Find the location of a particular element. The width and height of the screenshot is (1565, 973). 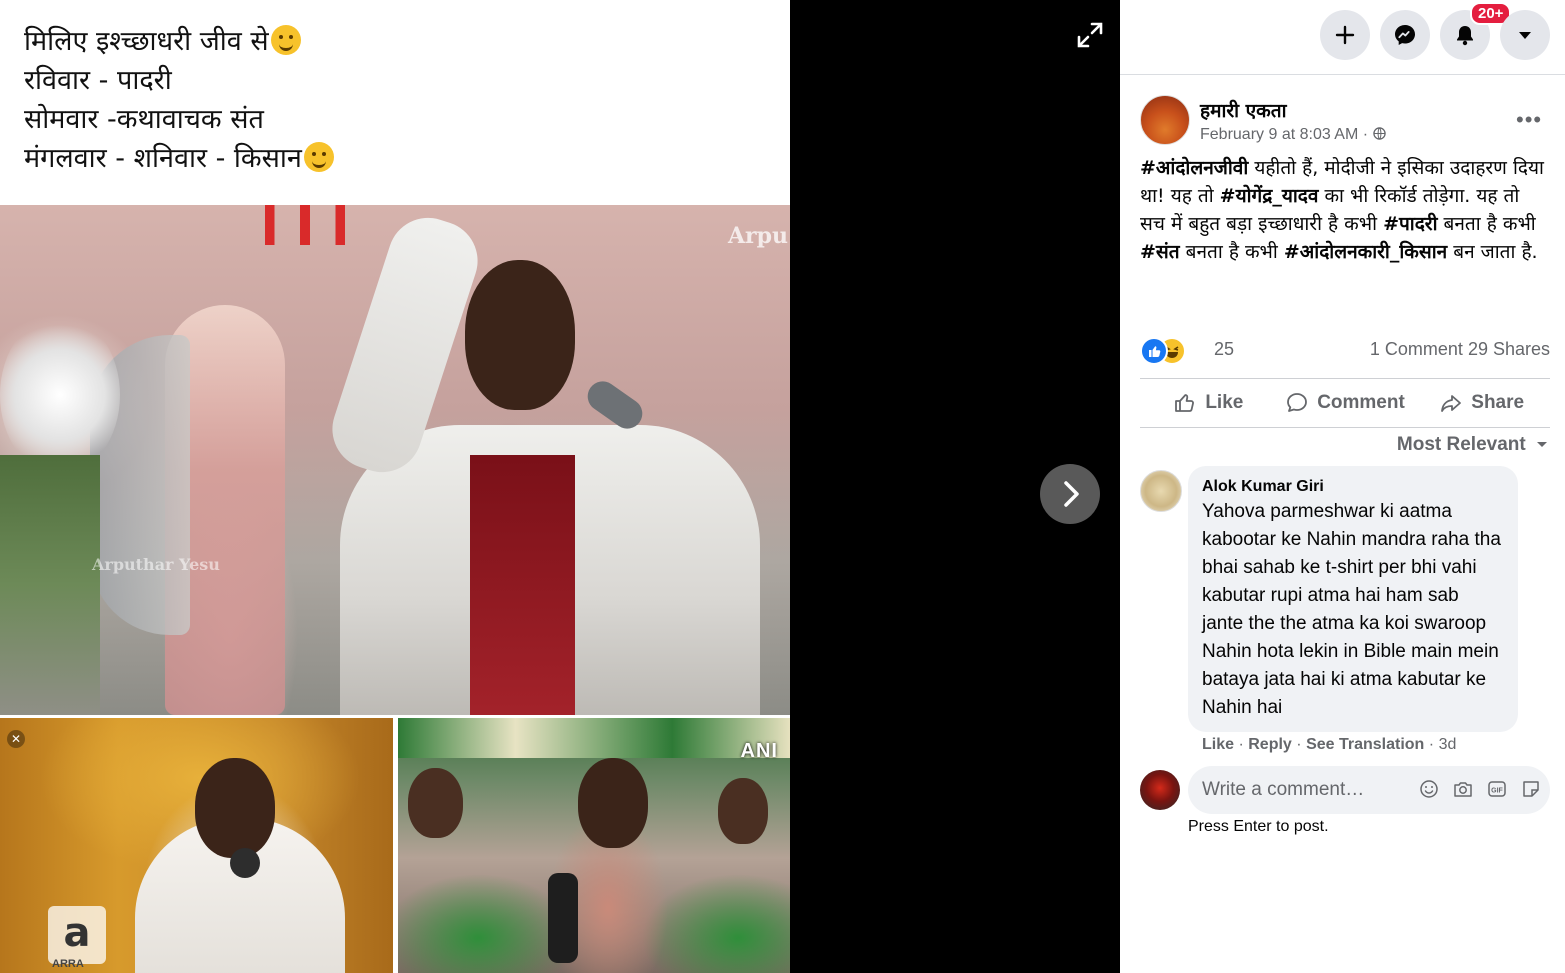

wink-emoji-icon is located at coordinates (285, 40).